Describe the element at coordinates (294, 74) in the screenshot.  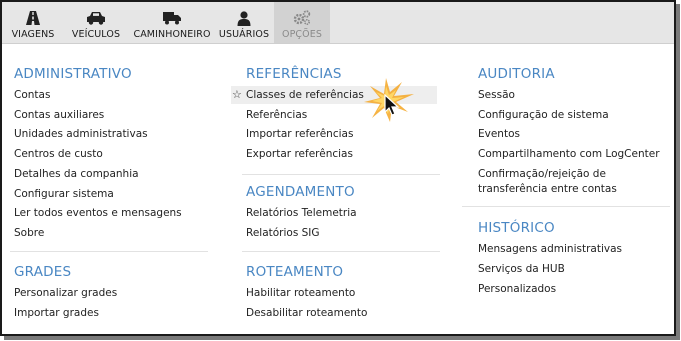
I see `section-title-referencias: REFERÊNCIAS` at that location.